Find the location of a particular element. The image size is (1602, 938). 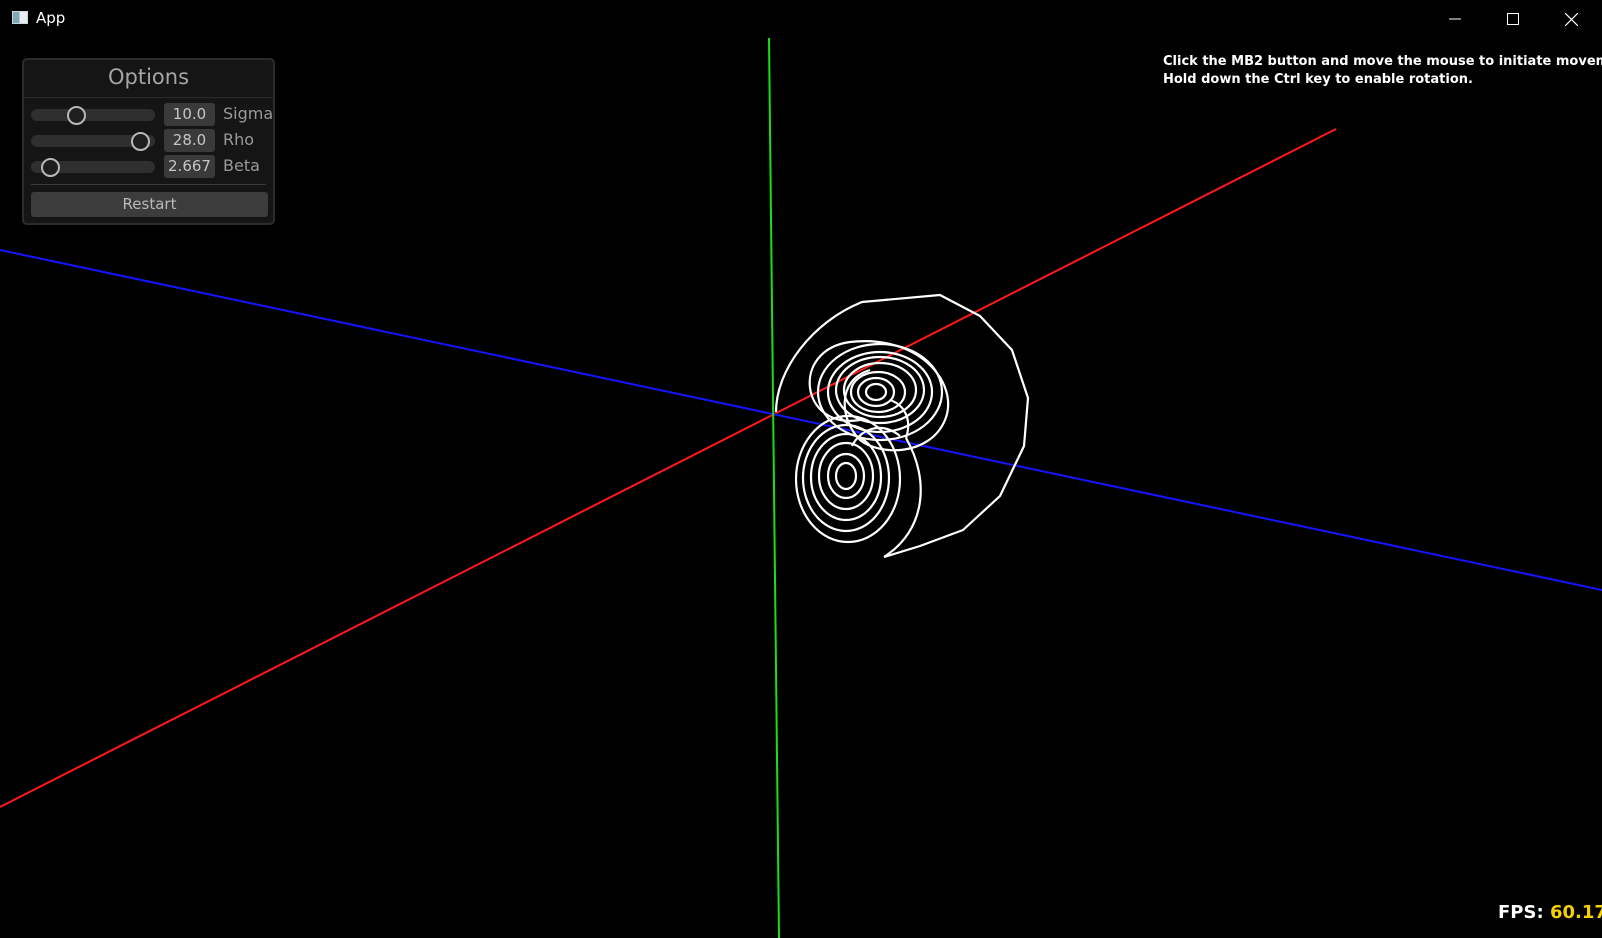

rho-value-field: 28.0 is located at coordinates (189, 140).